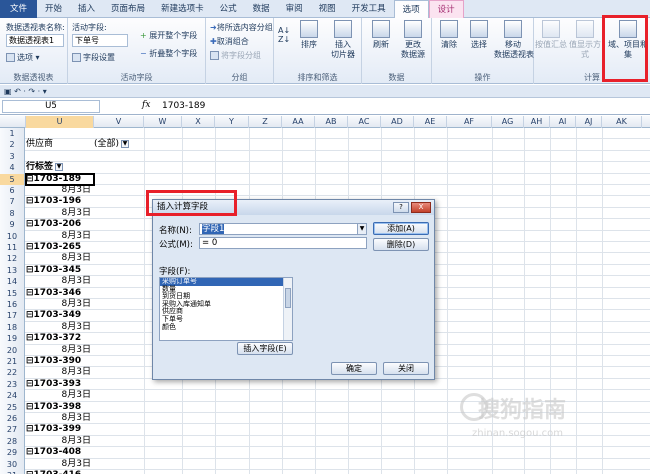  Describe the element at coordinates (514, 40) in the screenshot. I see `move-pivot-button: 移动 数据透视表` at that location.